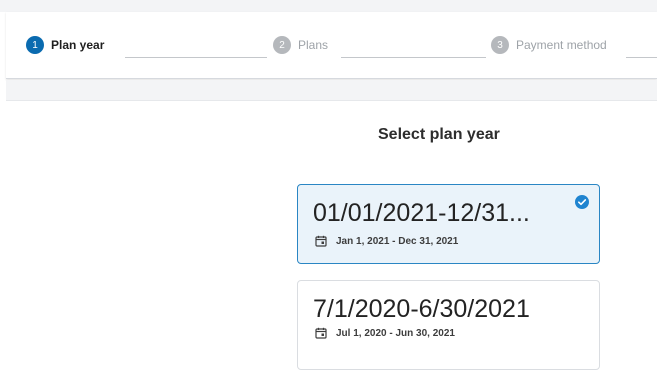 The height and width of the screenshot is (370, 657). Describe the element at coordinates (561, 45) in the screenshot. I see `step-label-payment-method: Payment method` at that location.